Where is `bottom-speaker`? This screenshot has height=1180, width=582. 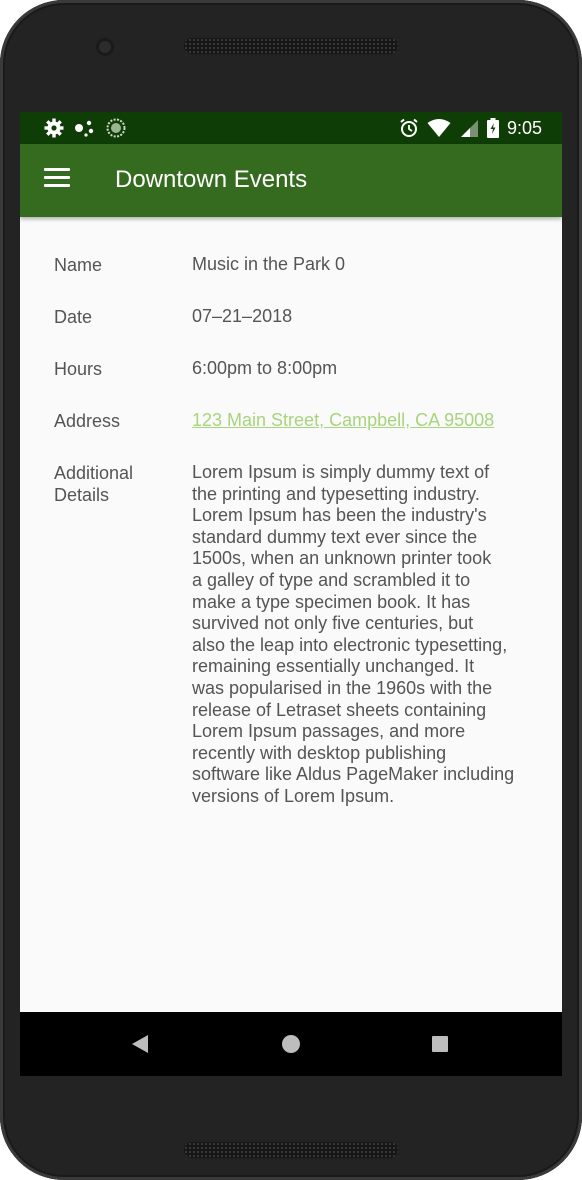 bottom-speaker is located at coordinates (291, 1150).